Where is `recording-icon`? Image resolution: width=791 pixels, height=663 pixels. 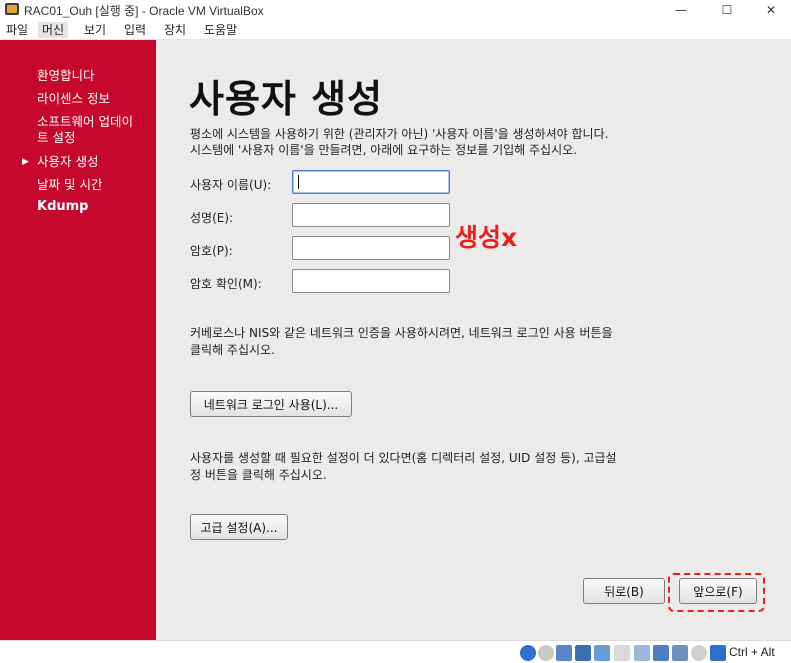
recording-icon is located at coordinates (661, 653).